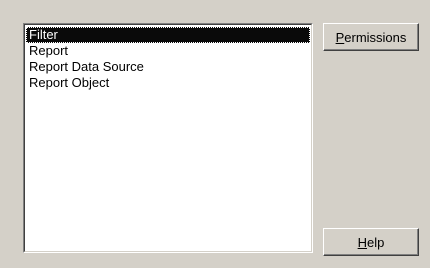 The width and height of the screenshot is (430, 268). What do you see at coordinates (376, 242) in the screenshot?
I see `help-label-rest: elp` at bounding box center [376, 242].